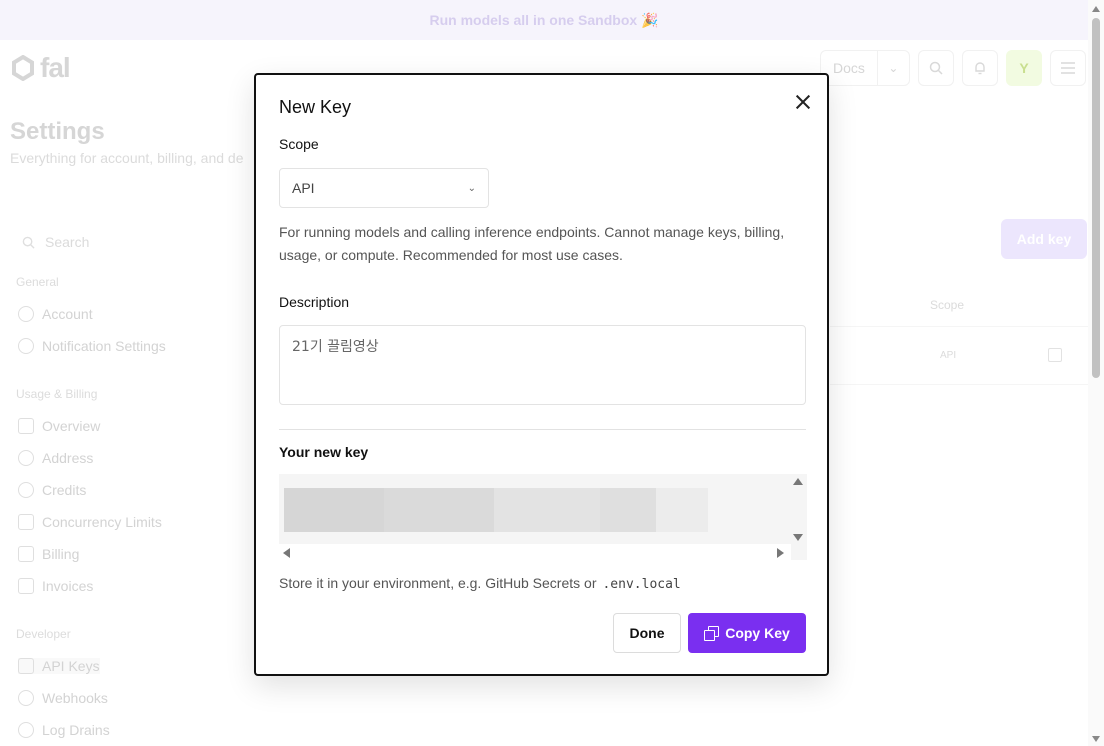 Image resolution: width=1104 pixels, height=746 pixels. What do you see at coordinates (757, 633) in the screenshot?
I see `copy-key-label: Copy Key` at bounding box center [757, 633].